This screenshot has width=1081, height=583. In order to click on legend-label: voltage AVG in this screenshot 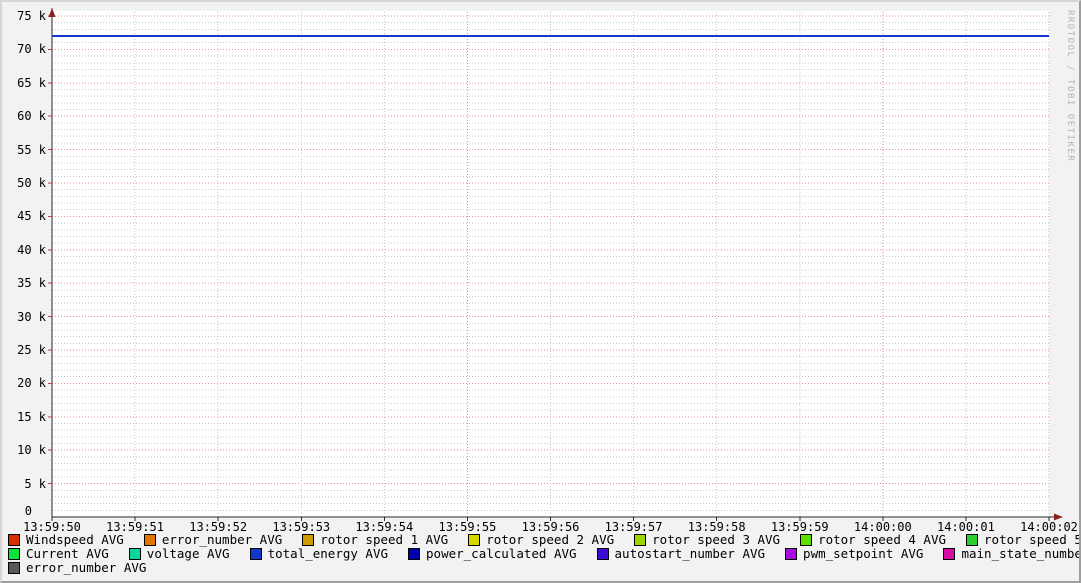, I will do `click(188, 553)`.